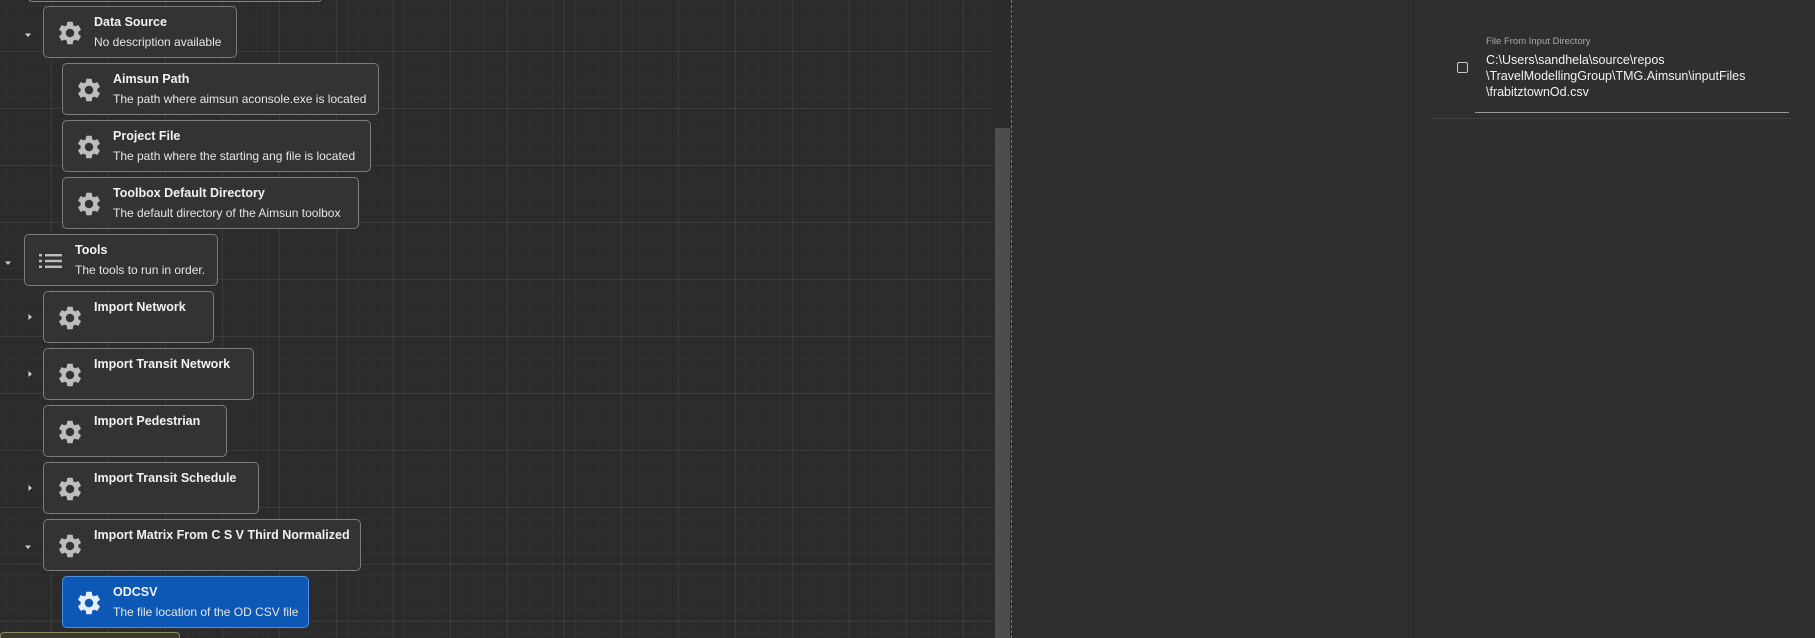 This screenshot has height=638, width=1815. I want to click on file-path-line: \frabitztownOd.csv, so click(1537, 92).